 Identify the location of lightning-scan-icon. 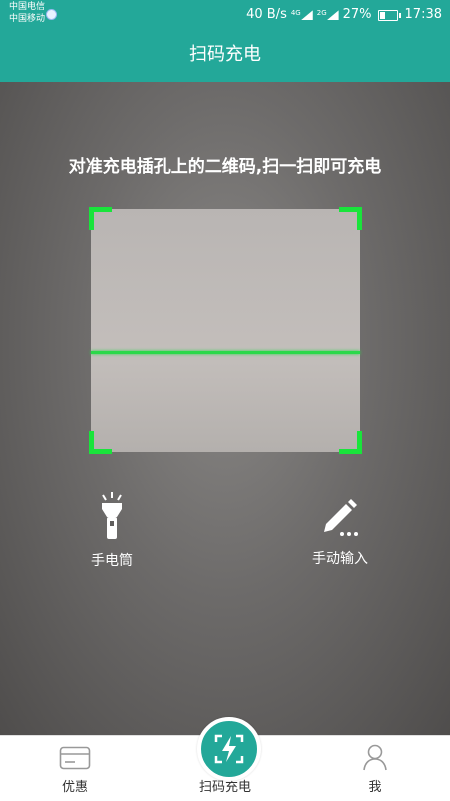
(229, 749).